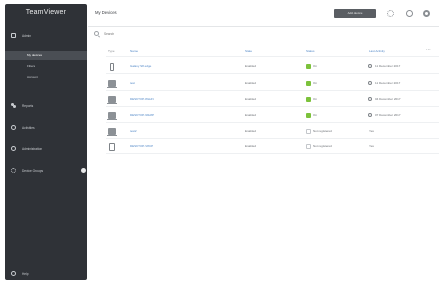 Image resolution: width=439 pixels, height=283 pixels. I want to click on header-divider, so click(263, 26).